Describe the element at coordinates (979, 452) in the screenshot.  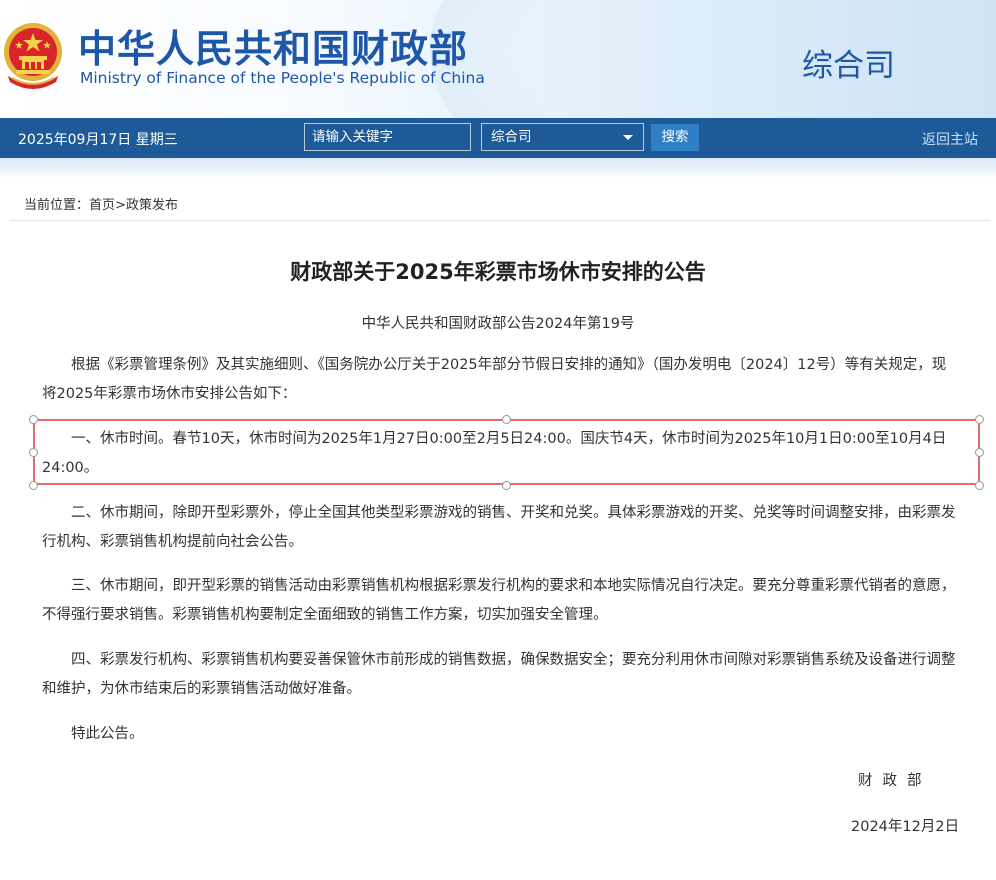
I see `resize-handle-right` at that location.